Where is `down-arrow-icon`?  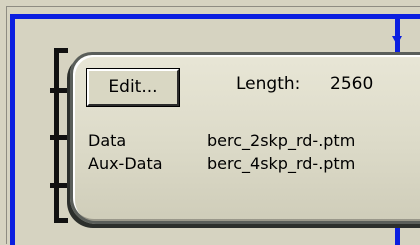
down-arrow-icon is located at coordinates (397, 40).